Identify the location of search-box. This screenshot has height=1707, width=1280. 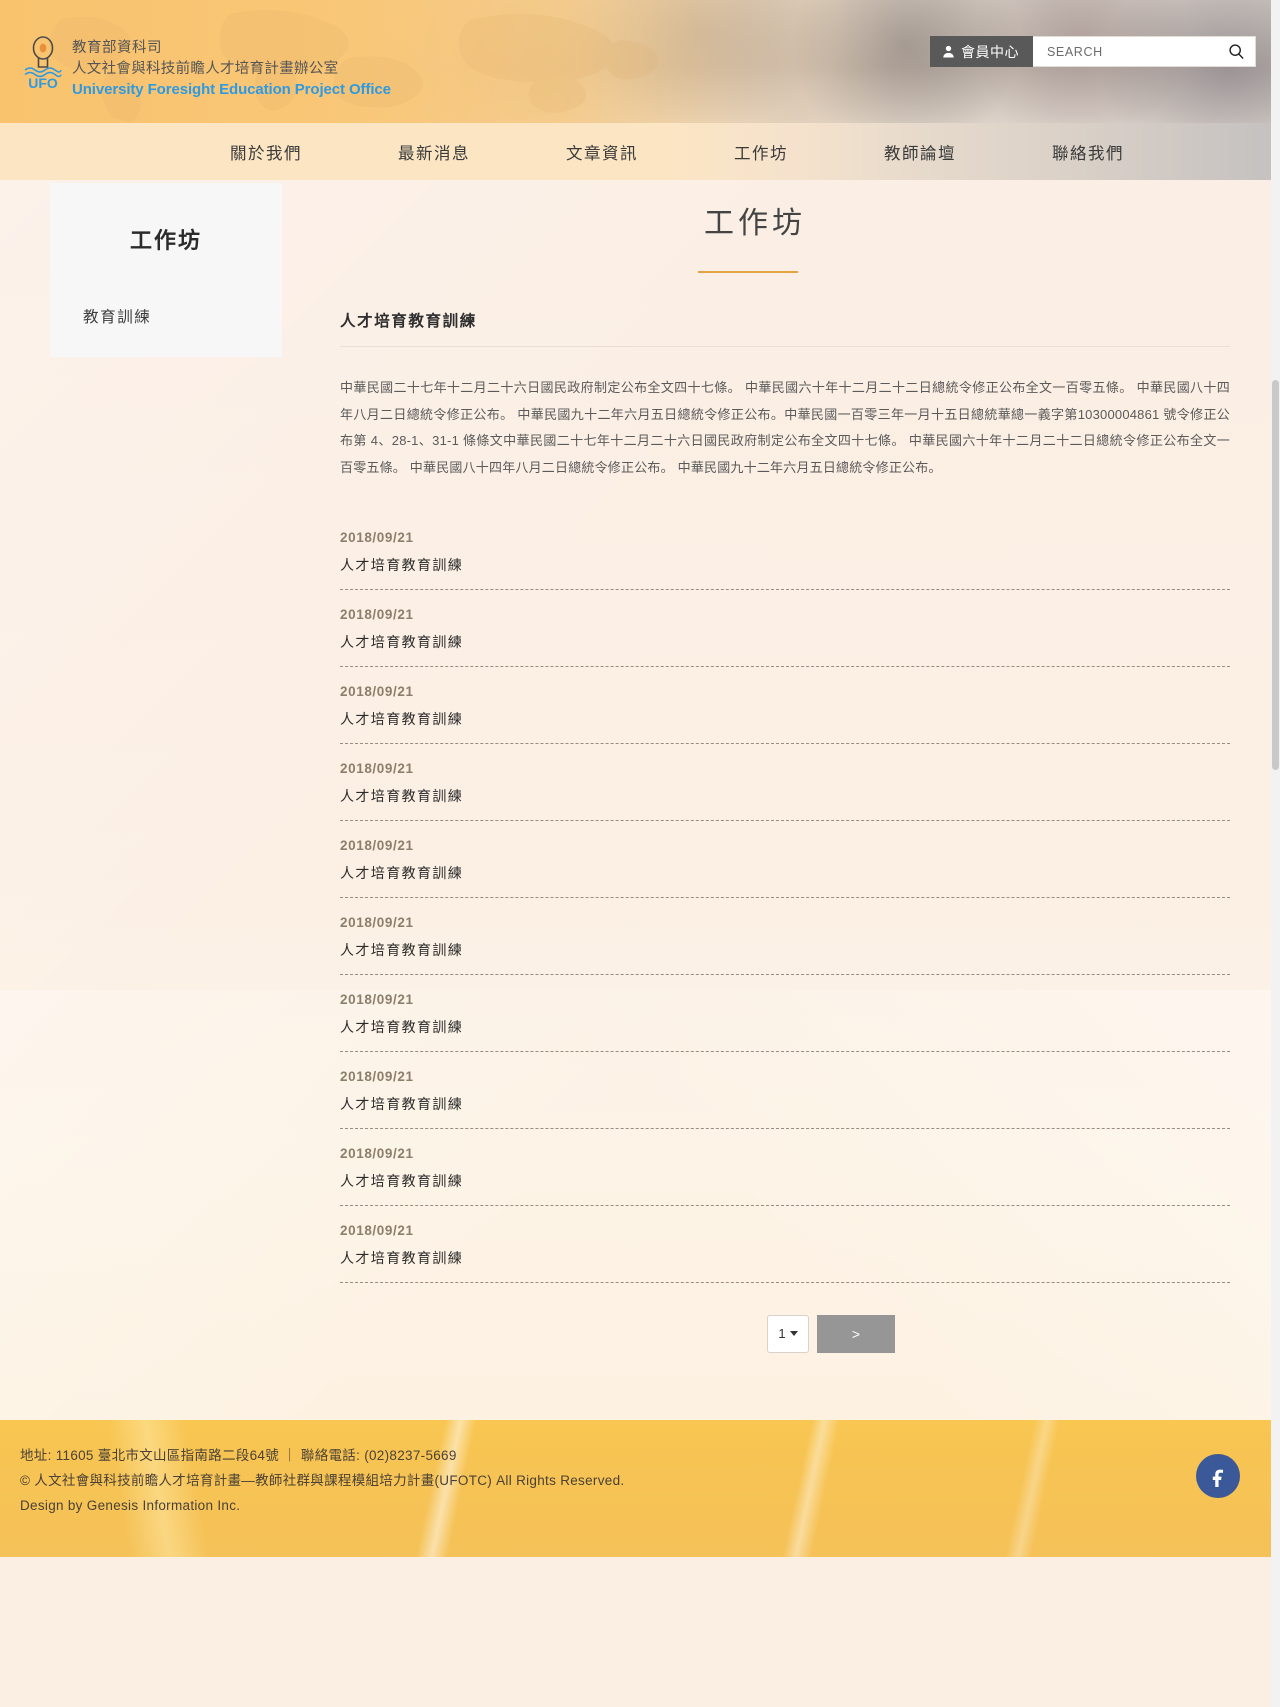
(1144, 51).